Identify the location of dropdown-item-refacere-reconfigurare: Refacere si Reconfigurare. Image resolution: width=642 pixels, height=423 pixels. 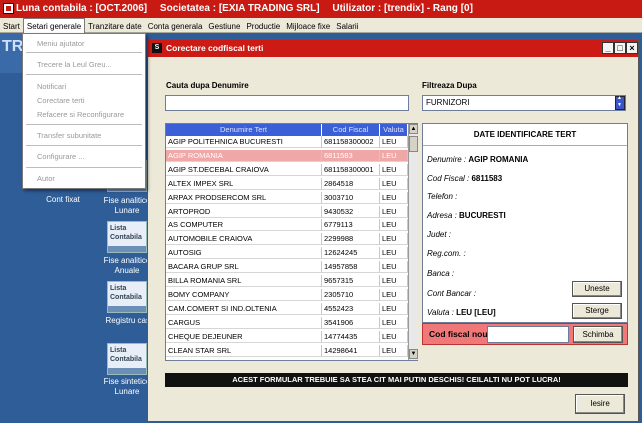
(80, 114).